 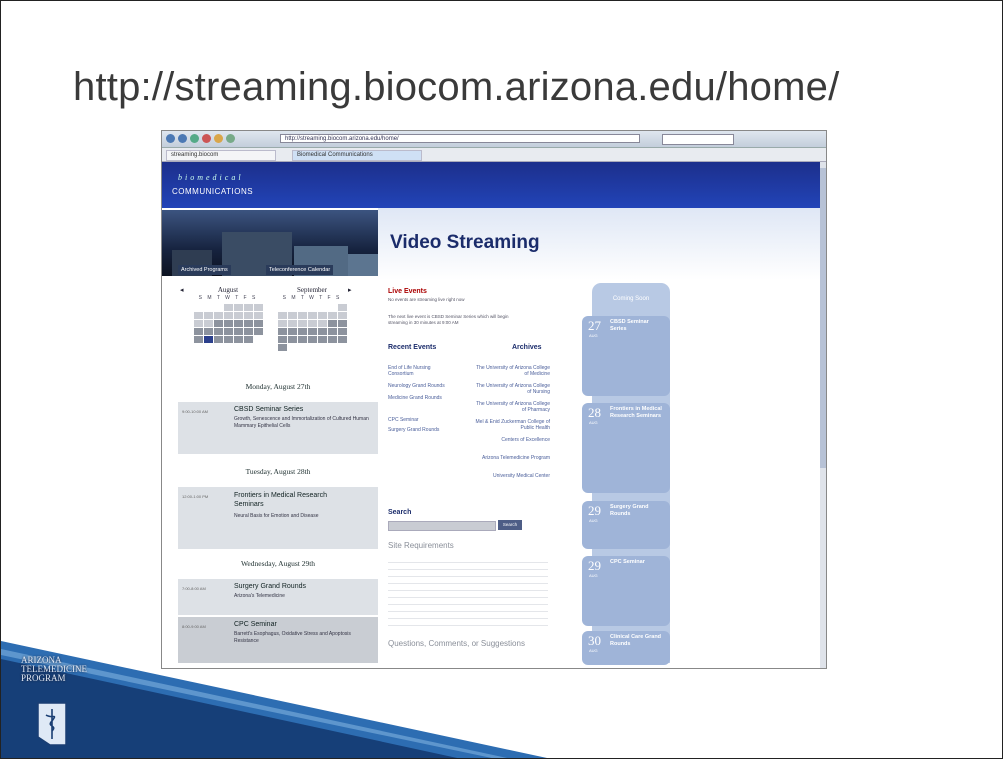 What do you see at coordinates (823, 318) in the screenshot?
I see `scrollbar-thumb` at bounding box center [823, 318].